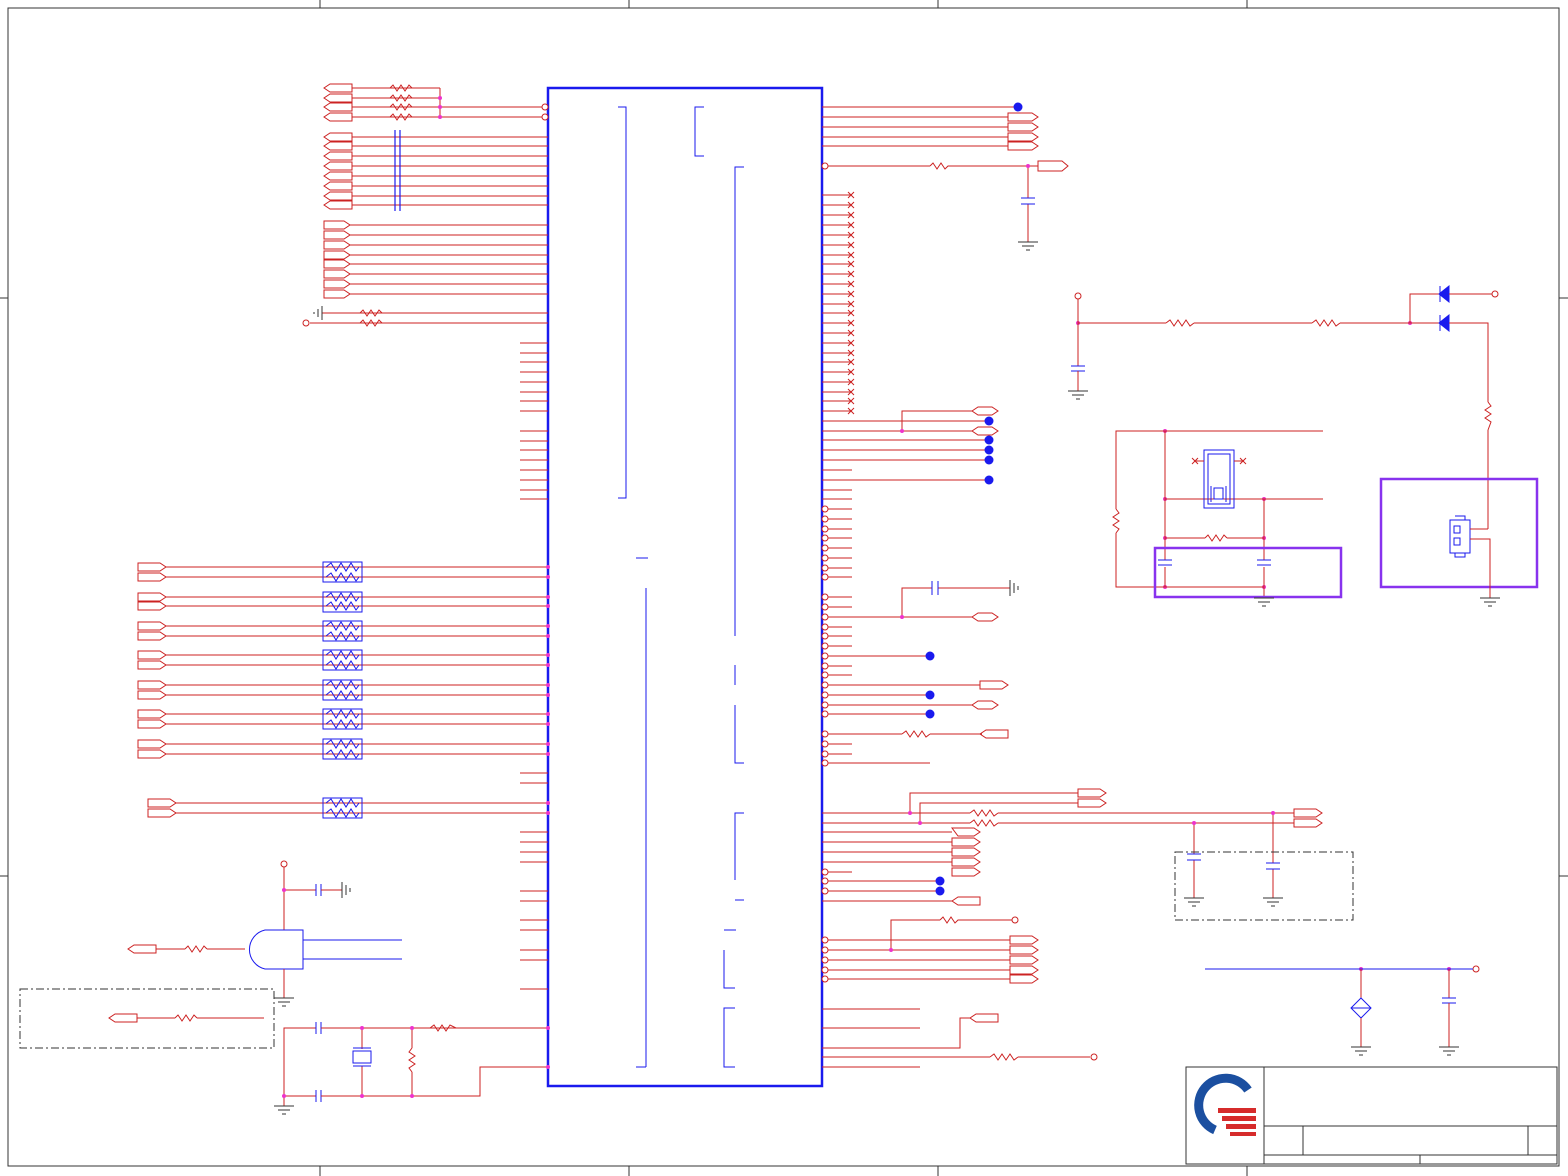 This screenshot has height=1176, width=1568. Describe the element at coordinates (1459, 542) in the screenshot. I see `connector-section` at that location.